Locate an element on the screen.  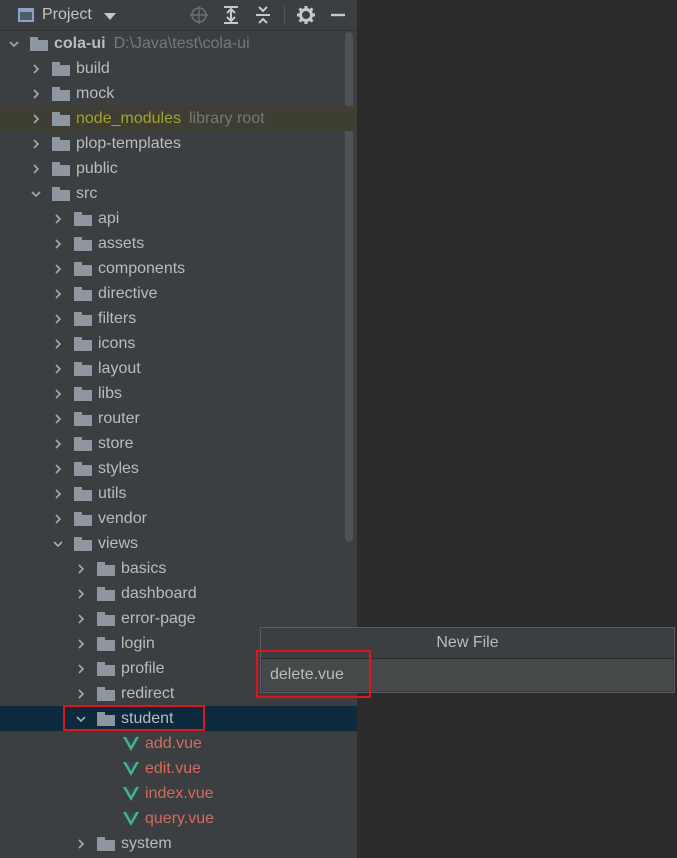
tree-item-label: profile is located at coordinates (143, 668).